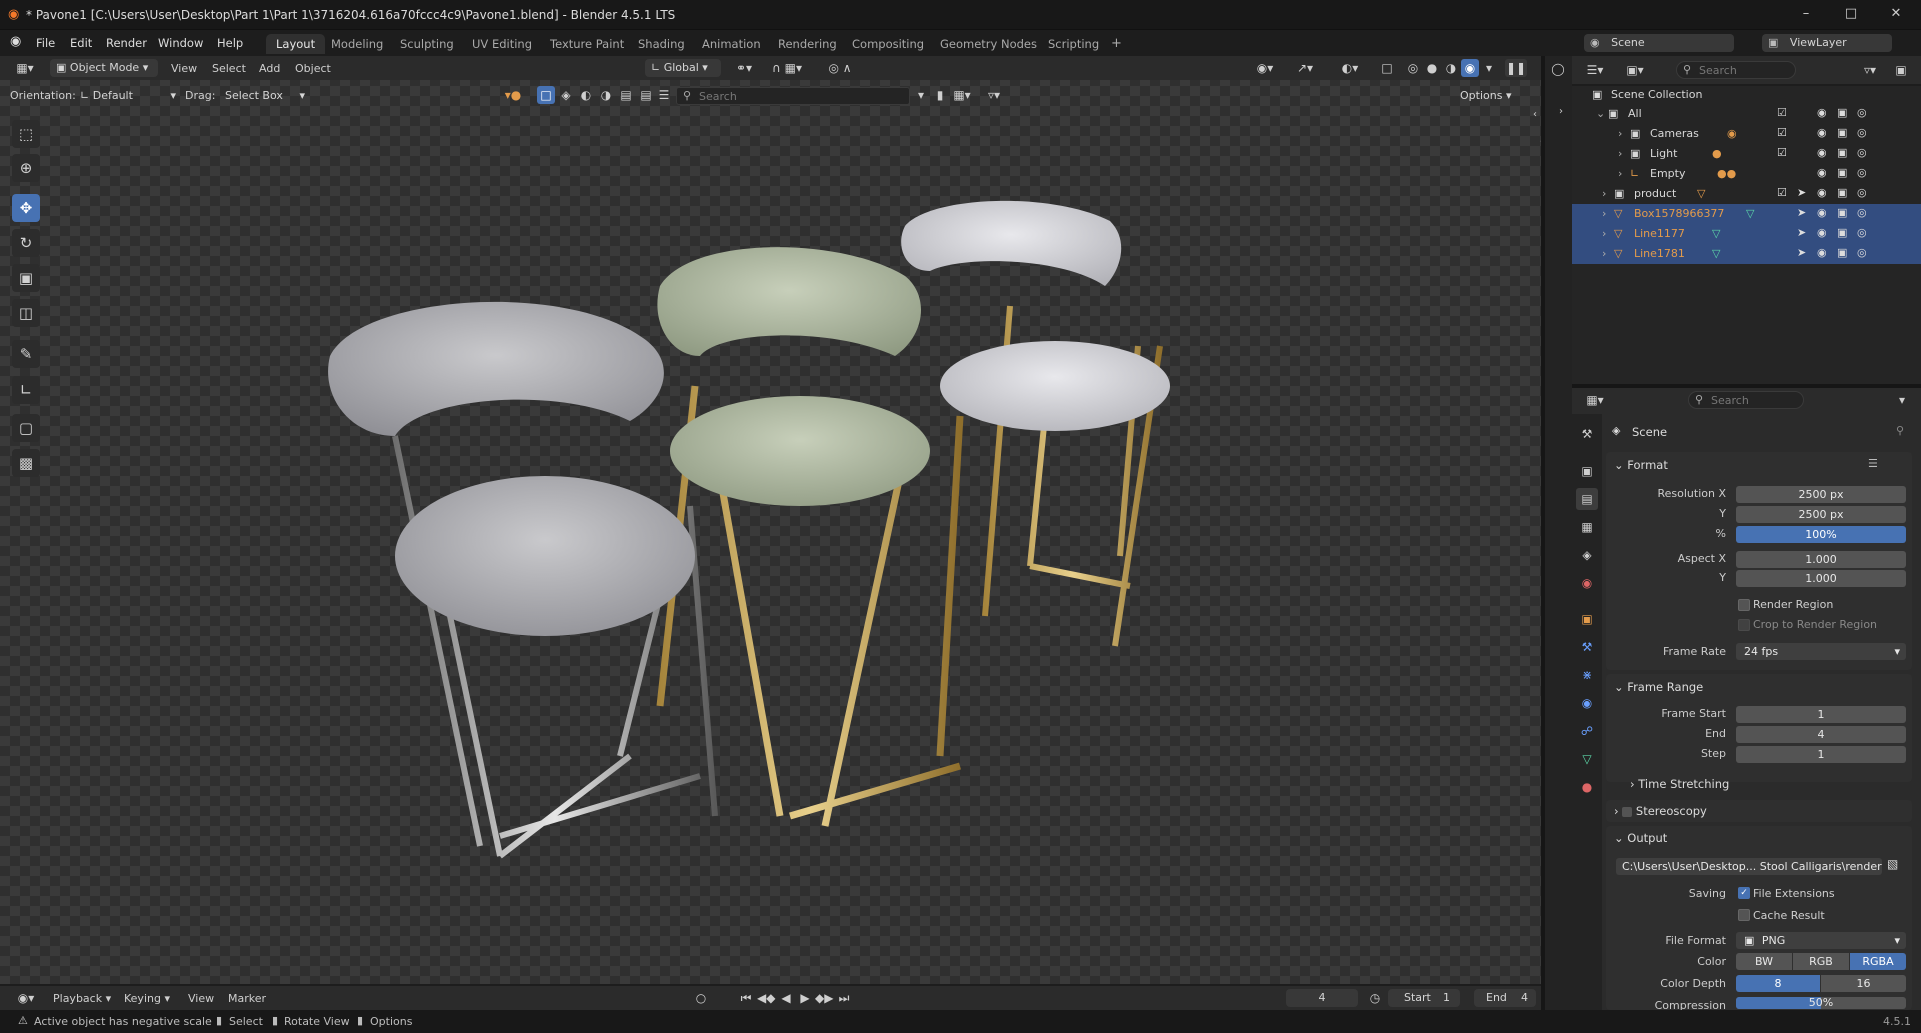 This screenshot has height=1033, width=1921. I want to click on solid-shading-icon: ●, so click(1432, 68).